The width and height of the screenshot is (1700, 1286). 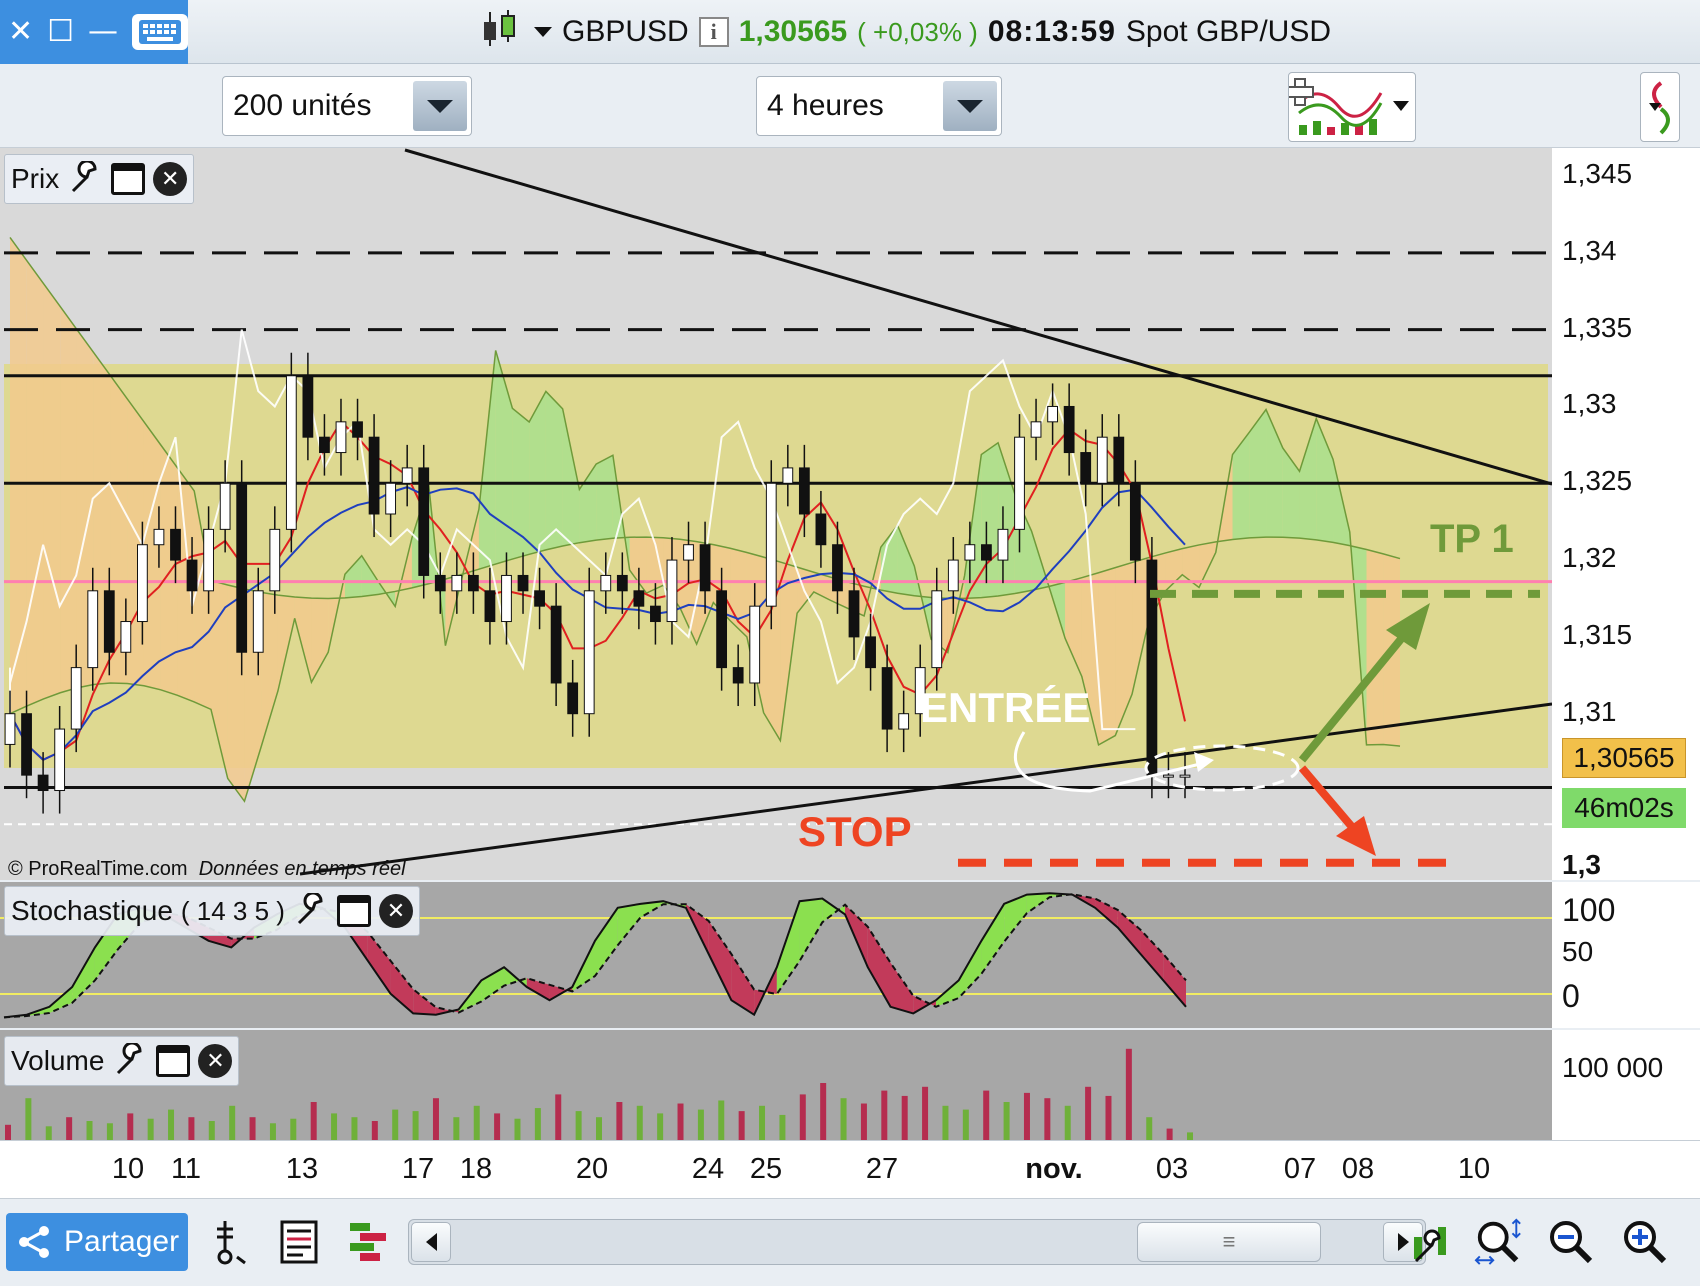 I want to click on share-icon, so click(x=34, y=1242).